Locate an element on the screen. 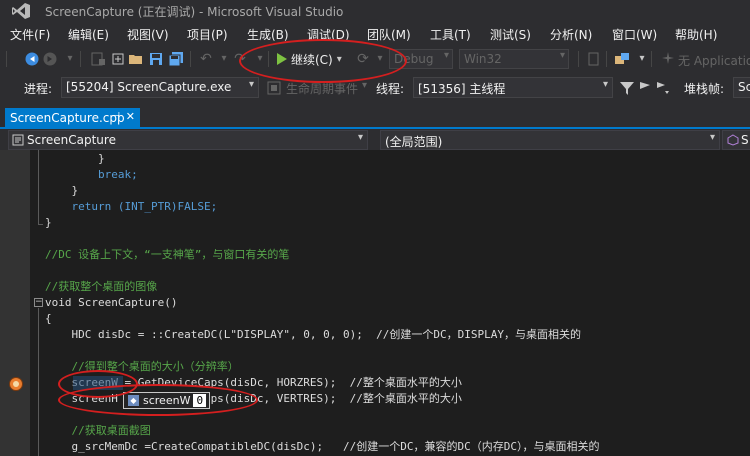 The width and height of the screenshot is (750, 456). find-in-files-icon is located at coordinates (594, 59).